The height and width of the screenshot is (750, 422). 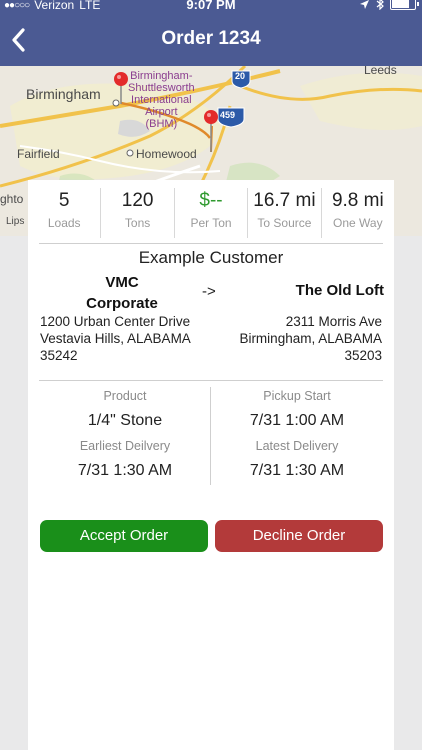 What do you see at coordinates (122, 293) in the screenshot?
I see `origin-name: VMC Corporate` at bounding box center [122, 293].